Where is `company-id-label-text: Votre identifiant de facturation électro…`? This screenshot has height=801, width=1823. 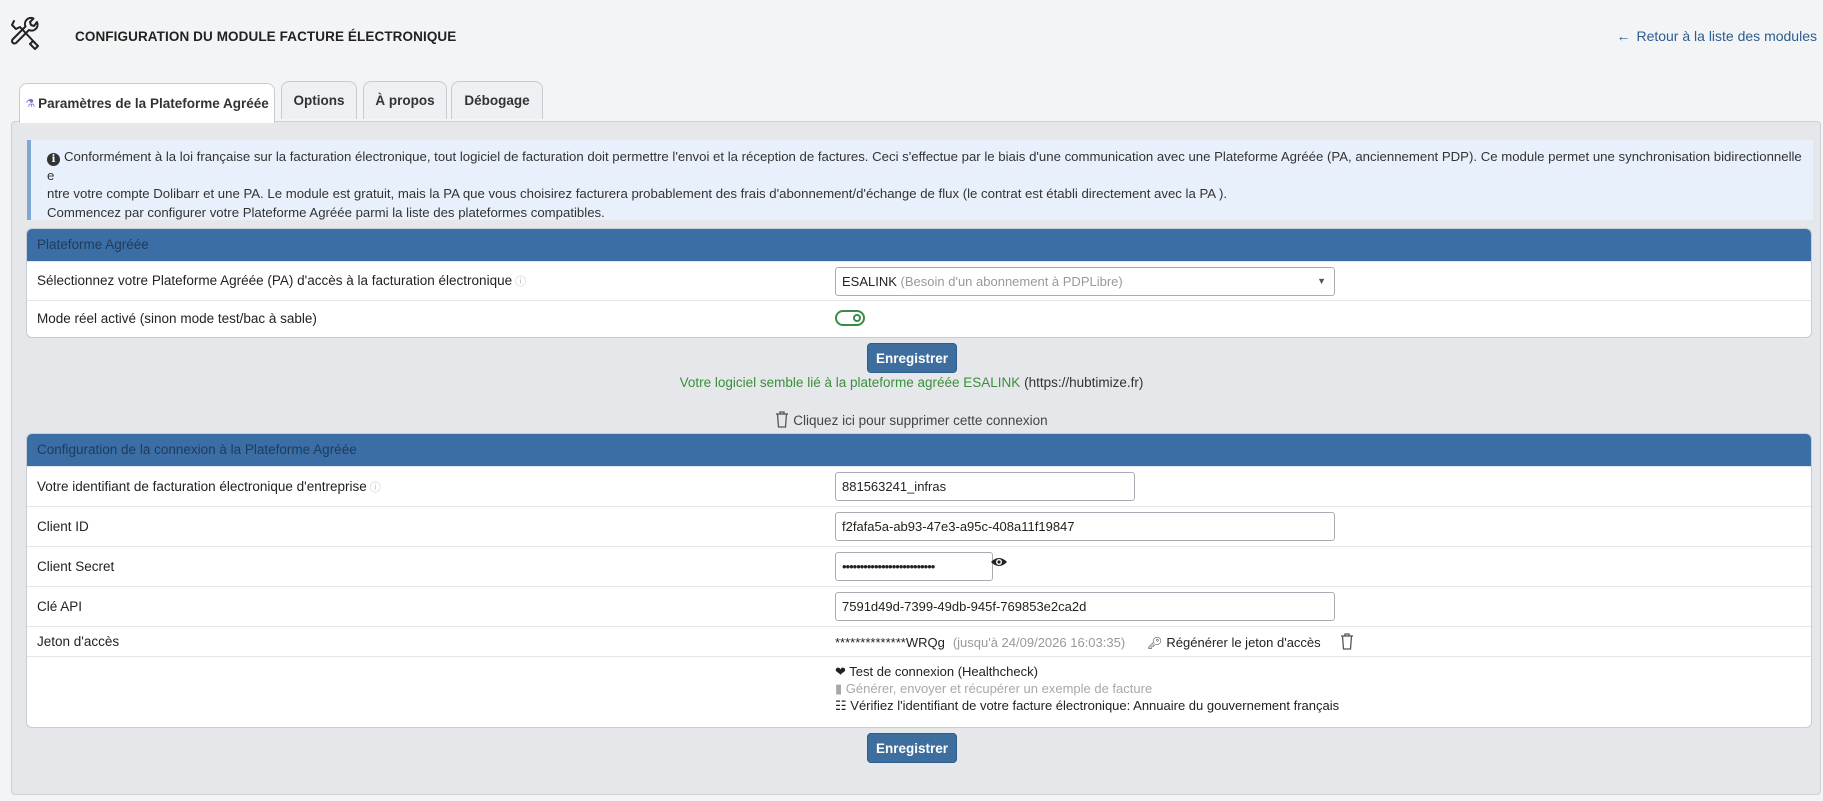
company-id-label-text: Votre identifiant de facturation électro… is located at coordinates (202, 486).